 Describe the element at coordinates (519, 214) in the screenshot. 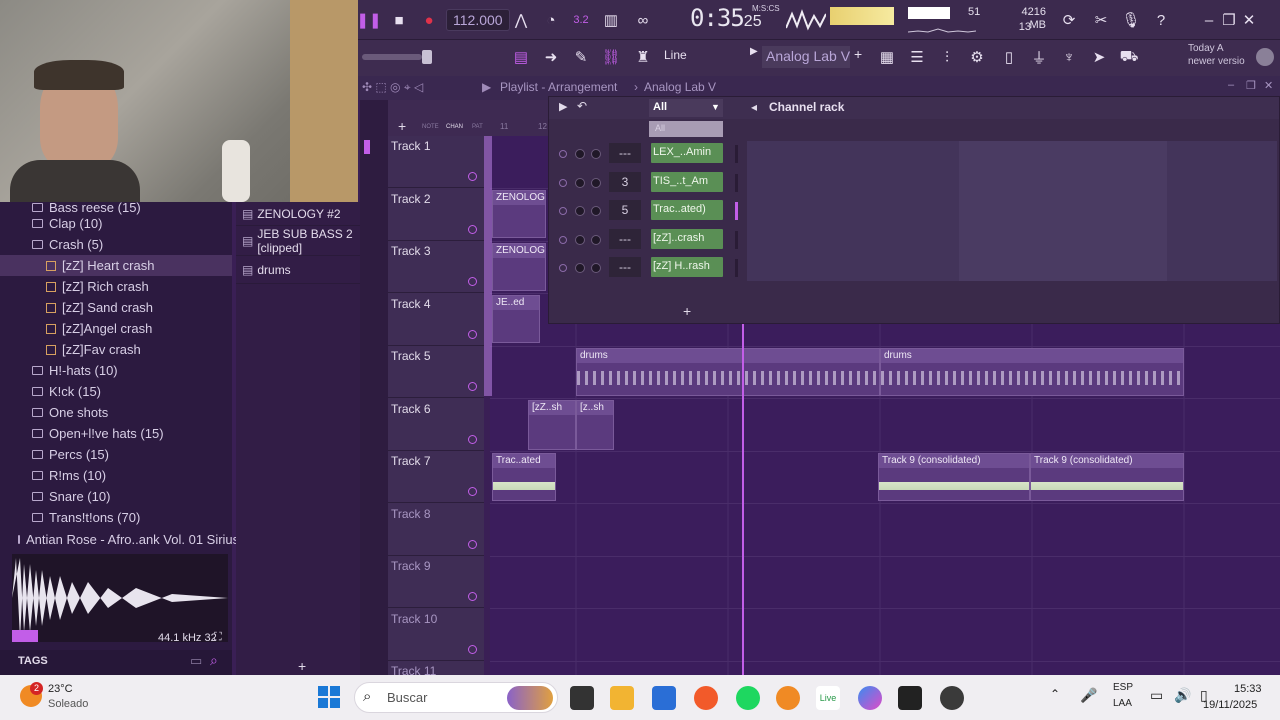

I see `clip-zenolog-1: ZENOLOG` at that location.